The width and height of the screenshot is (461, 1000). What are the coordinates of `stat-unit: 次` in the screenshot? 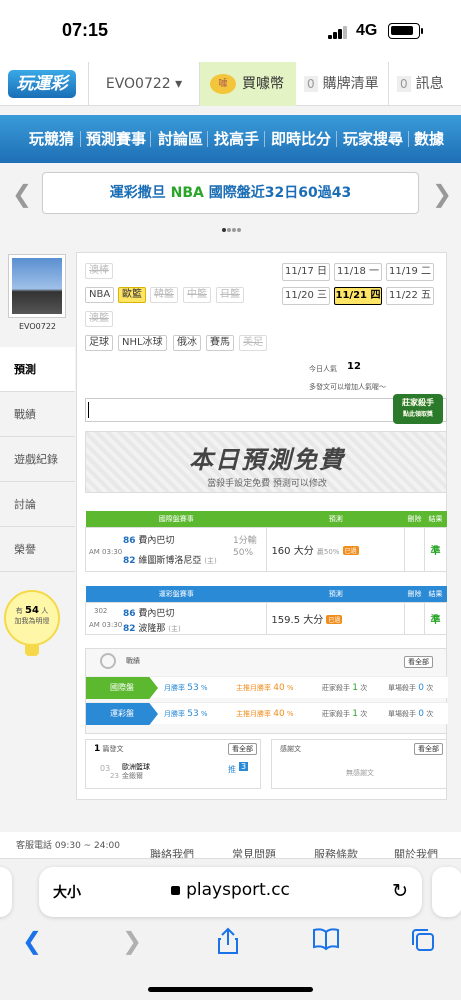 It's located at (430, 688).